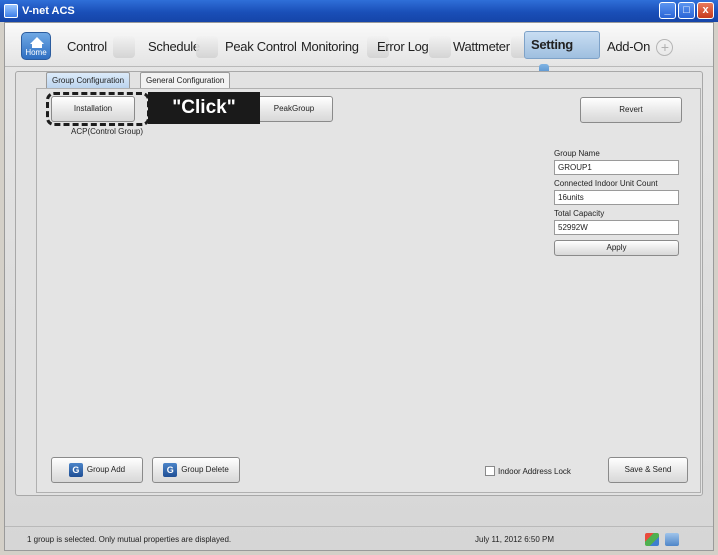 The image size is (718, 555). Describe the element at coordinates (88, 80) in the screenshot. I see `tab-group-configuration: Group Configuration` at that location.